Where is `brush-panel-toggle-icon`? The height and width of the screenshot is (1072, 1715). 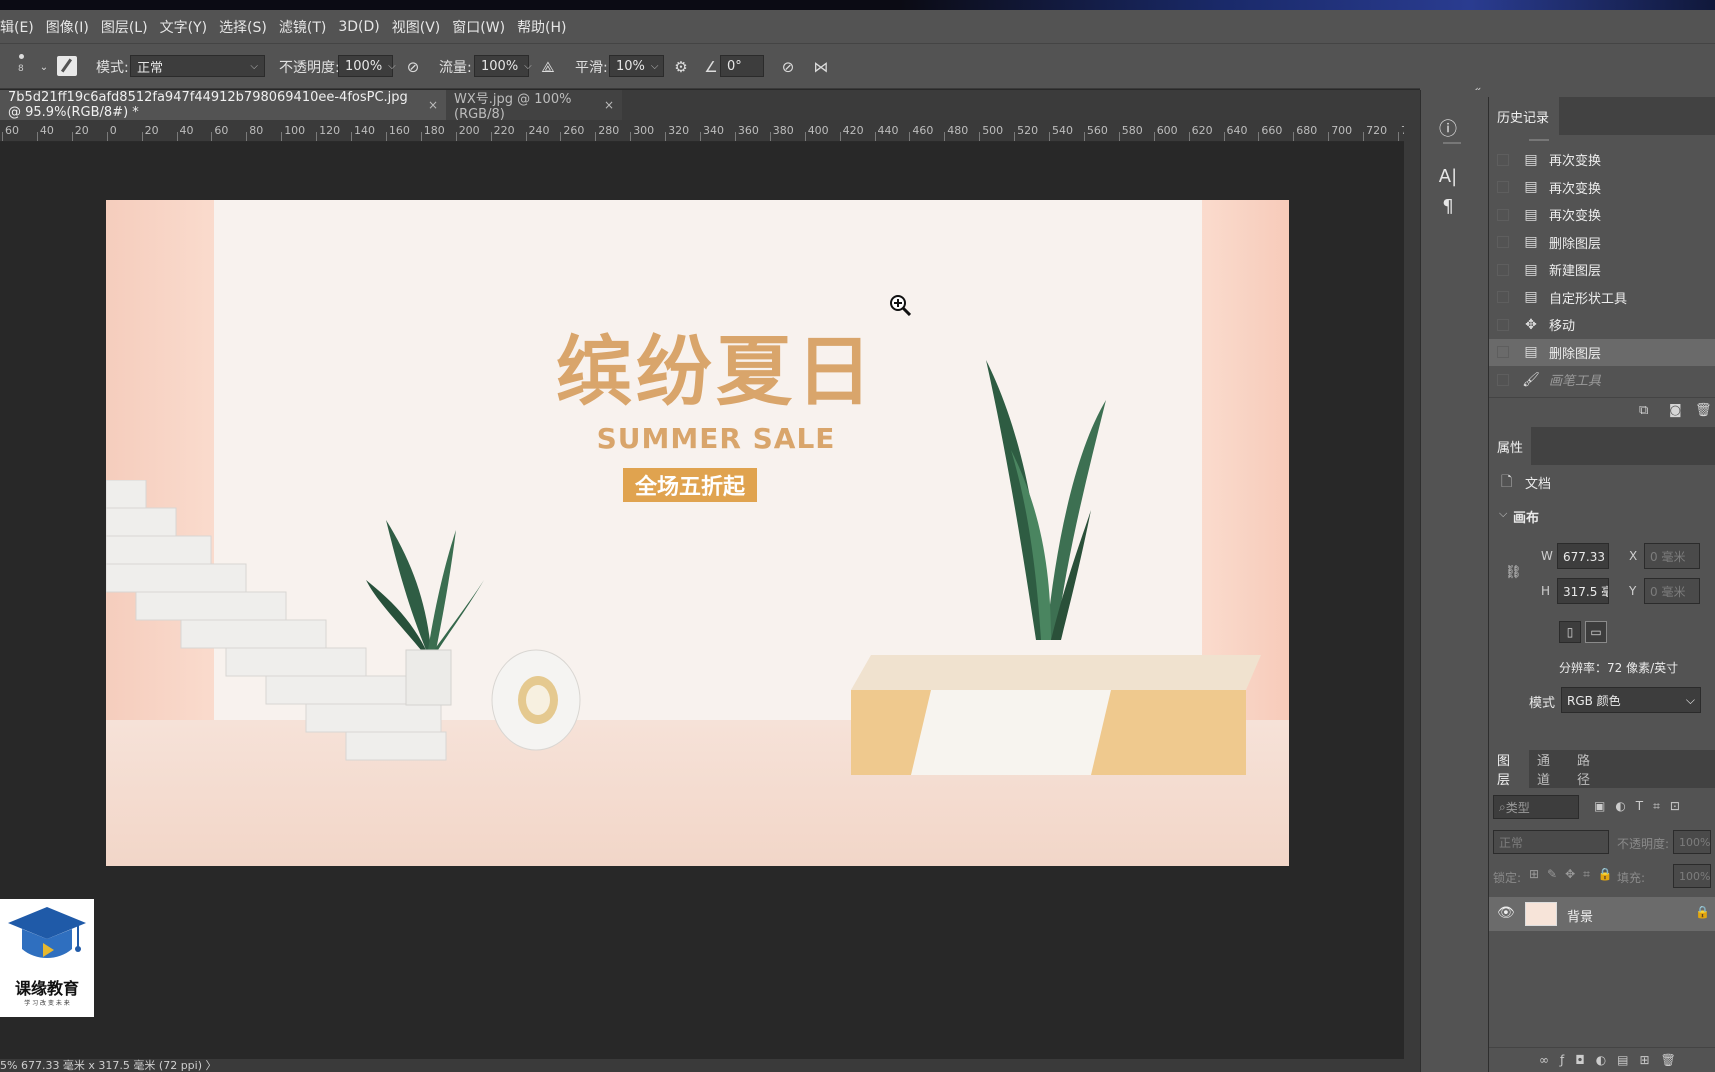
brush-panel-toggle-icon is located at coordinates (67, 66).